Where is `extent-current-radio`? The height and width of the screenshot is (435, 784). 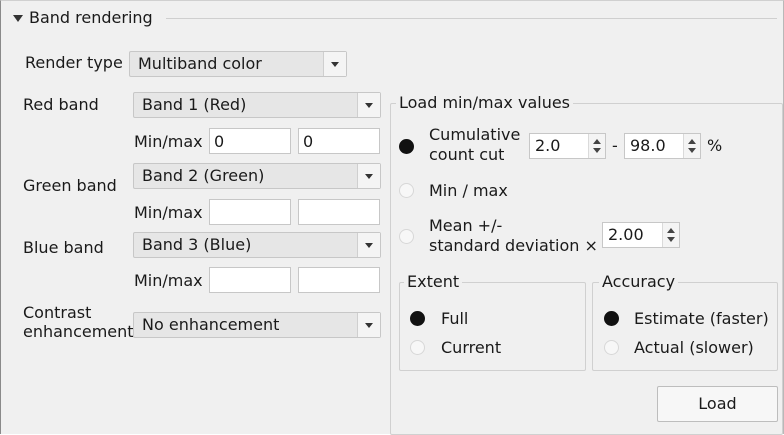 extent-current-radio is located at coordinates (417, 347).